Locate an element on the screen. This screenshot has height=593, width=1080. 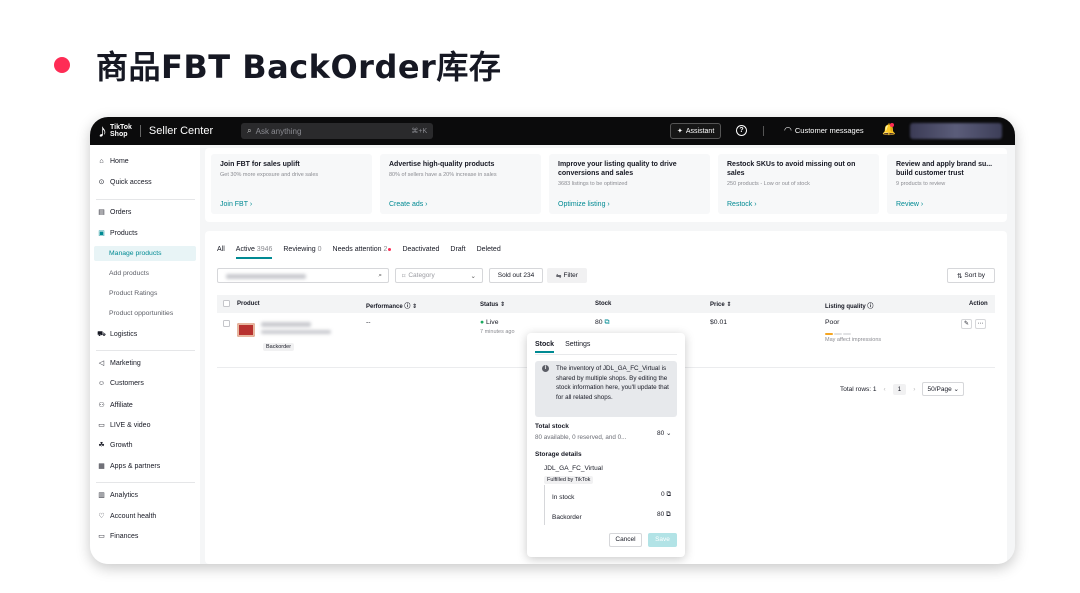
tab-all: All is located at coordinates (221, 252).